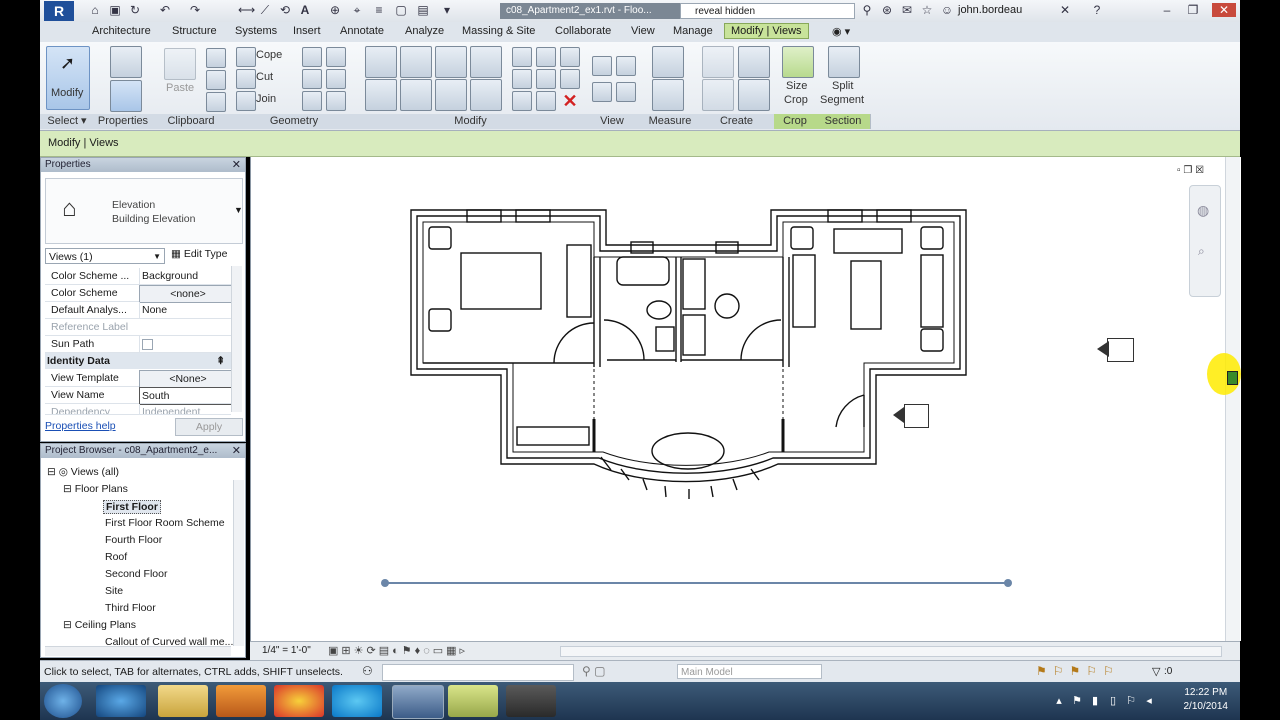 This screenshot has height=720, width=1280. What do you see at coordinates (138, 651) in the screenshot?
I see `browser-horizontal-scrollbar` at bounding box center [138, 651].